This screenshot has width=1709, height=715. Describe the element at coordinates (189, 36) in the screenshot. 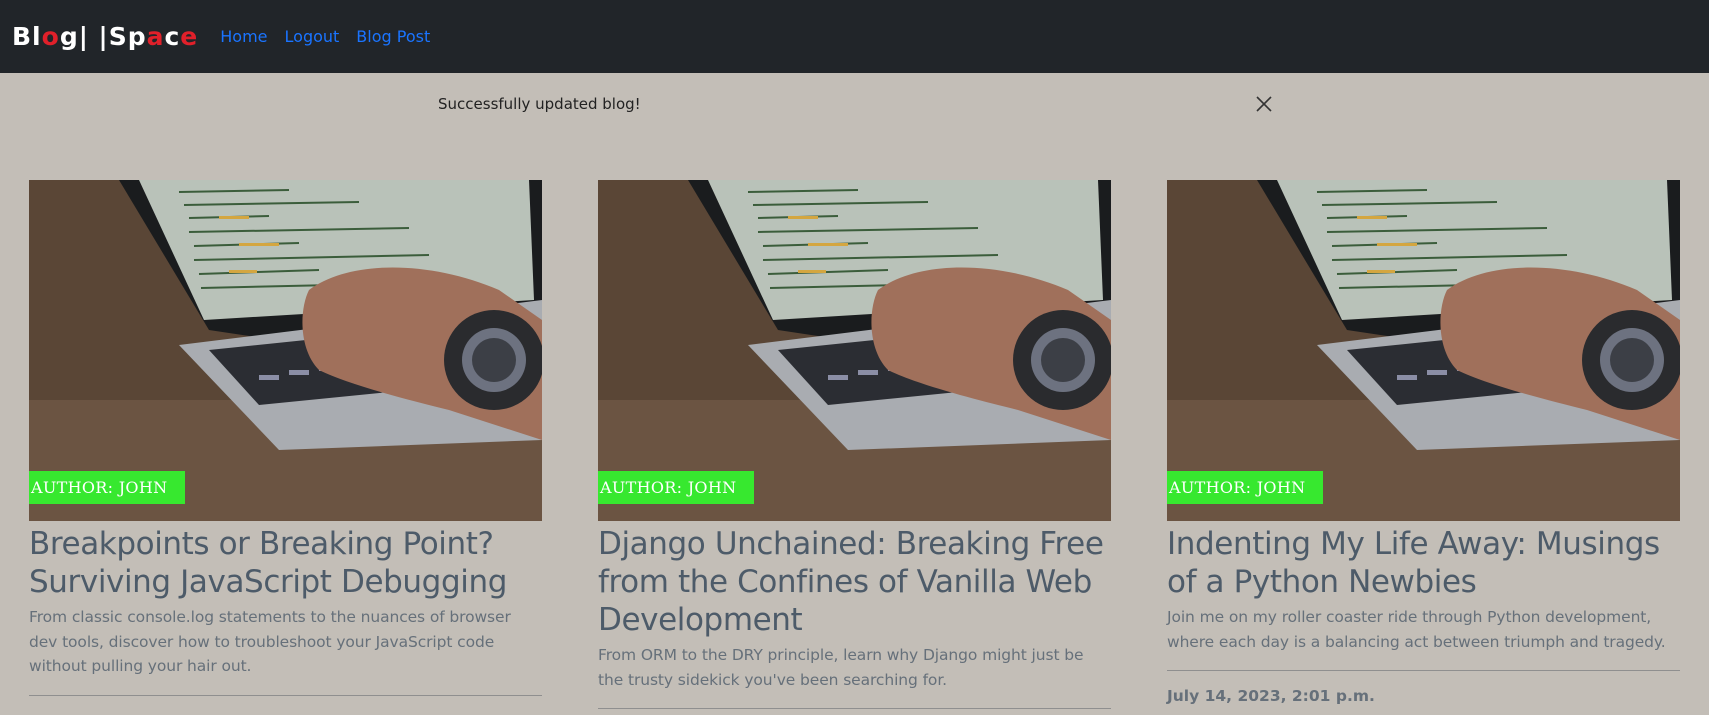

I see `brand-part: e` at that location.